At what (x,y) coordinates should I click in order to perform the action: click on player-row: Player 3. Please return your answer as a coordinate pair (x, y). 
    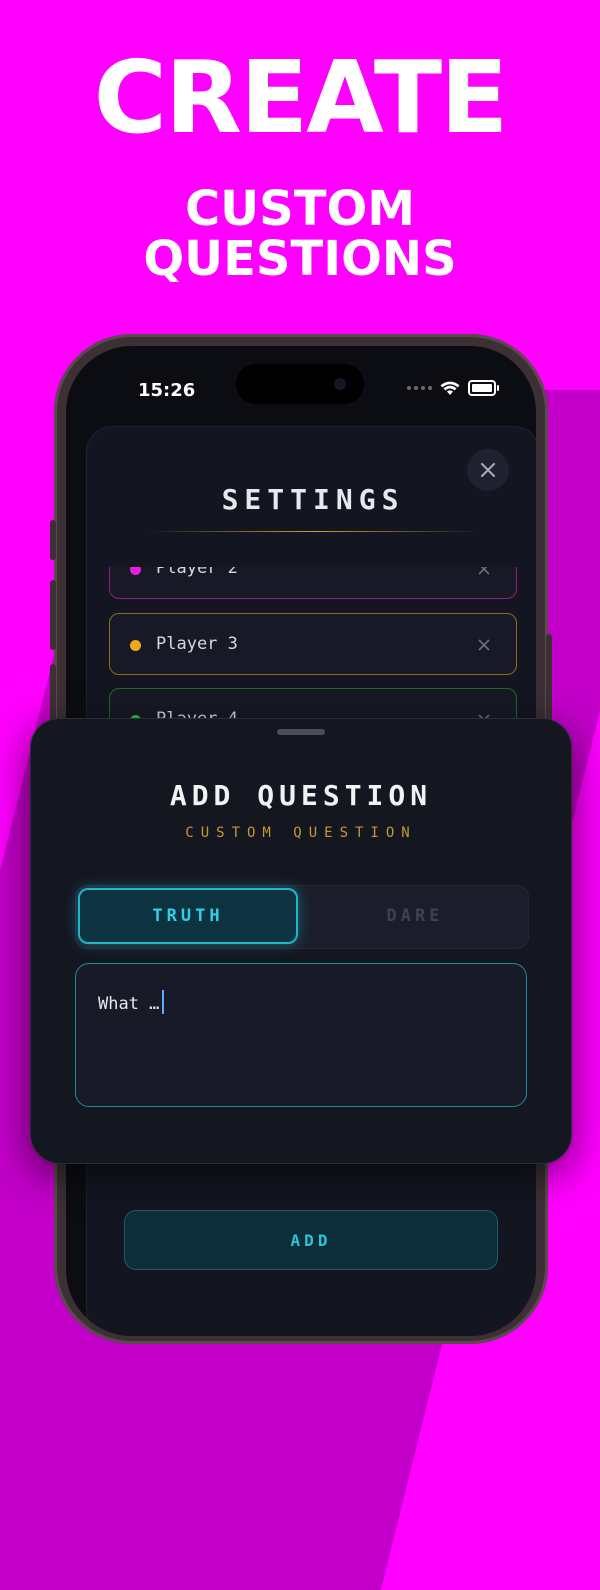
    Looking at the image, I should click on (313, 644).